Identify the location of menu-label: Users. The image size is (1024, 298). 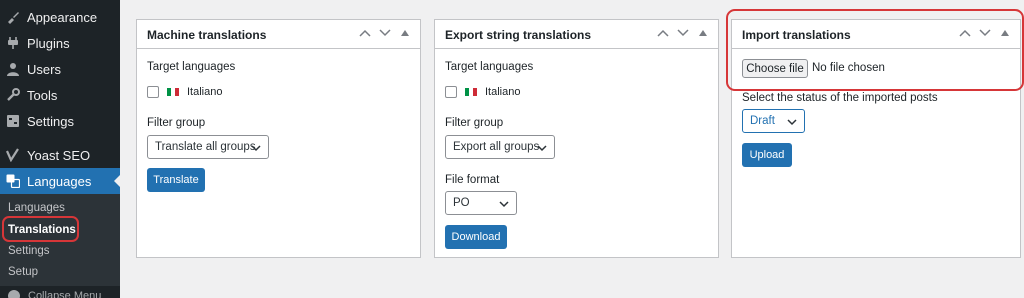
(44, 69).